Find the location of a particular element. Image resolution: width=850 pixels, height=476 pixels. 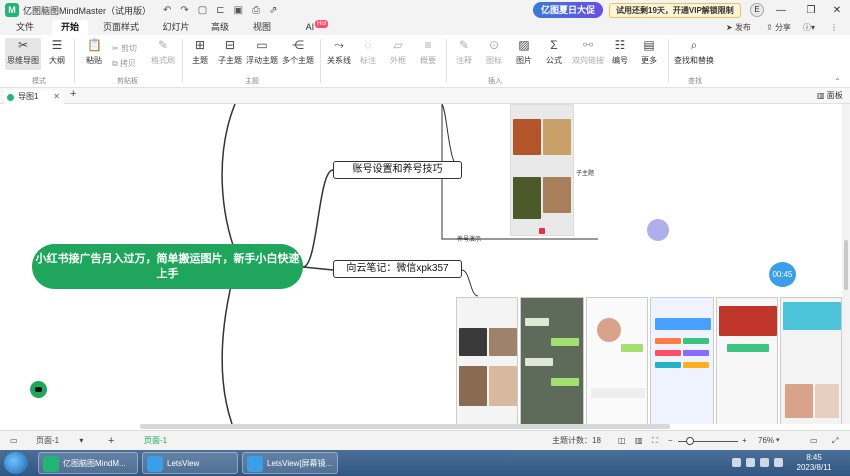

trial-notice: 试用还剩19天，开通VIP解锁限制 is located at coordinates (675, 10).